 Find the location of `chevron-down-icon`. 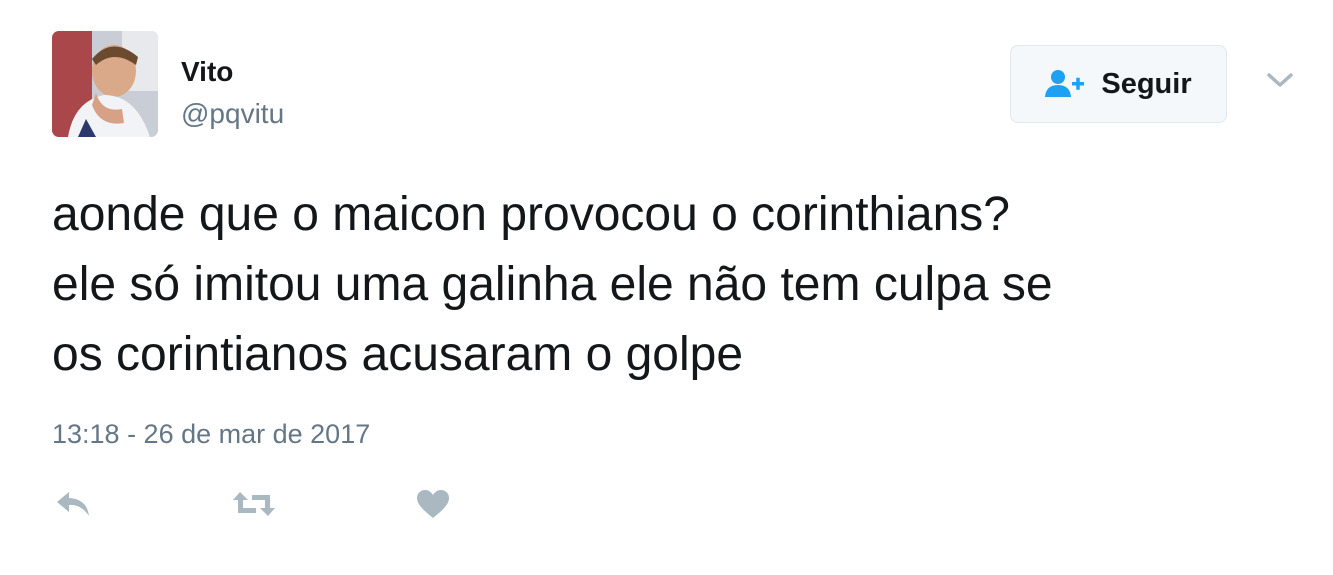

chevron-down-icon is located at coordinates (1280, 81).